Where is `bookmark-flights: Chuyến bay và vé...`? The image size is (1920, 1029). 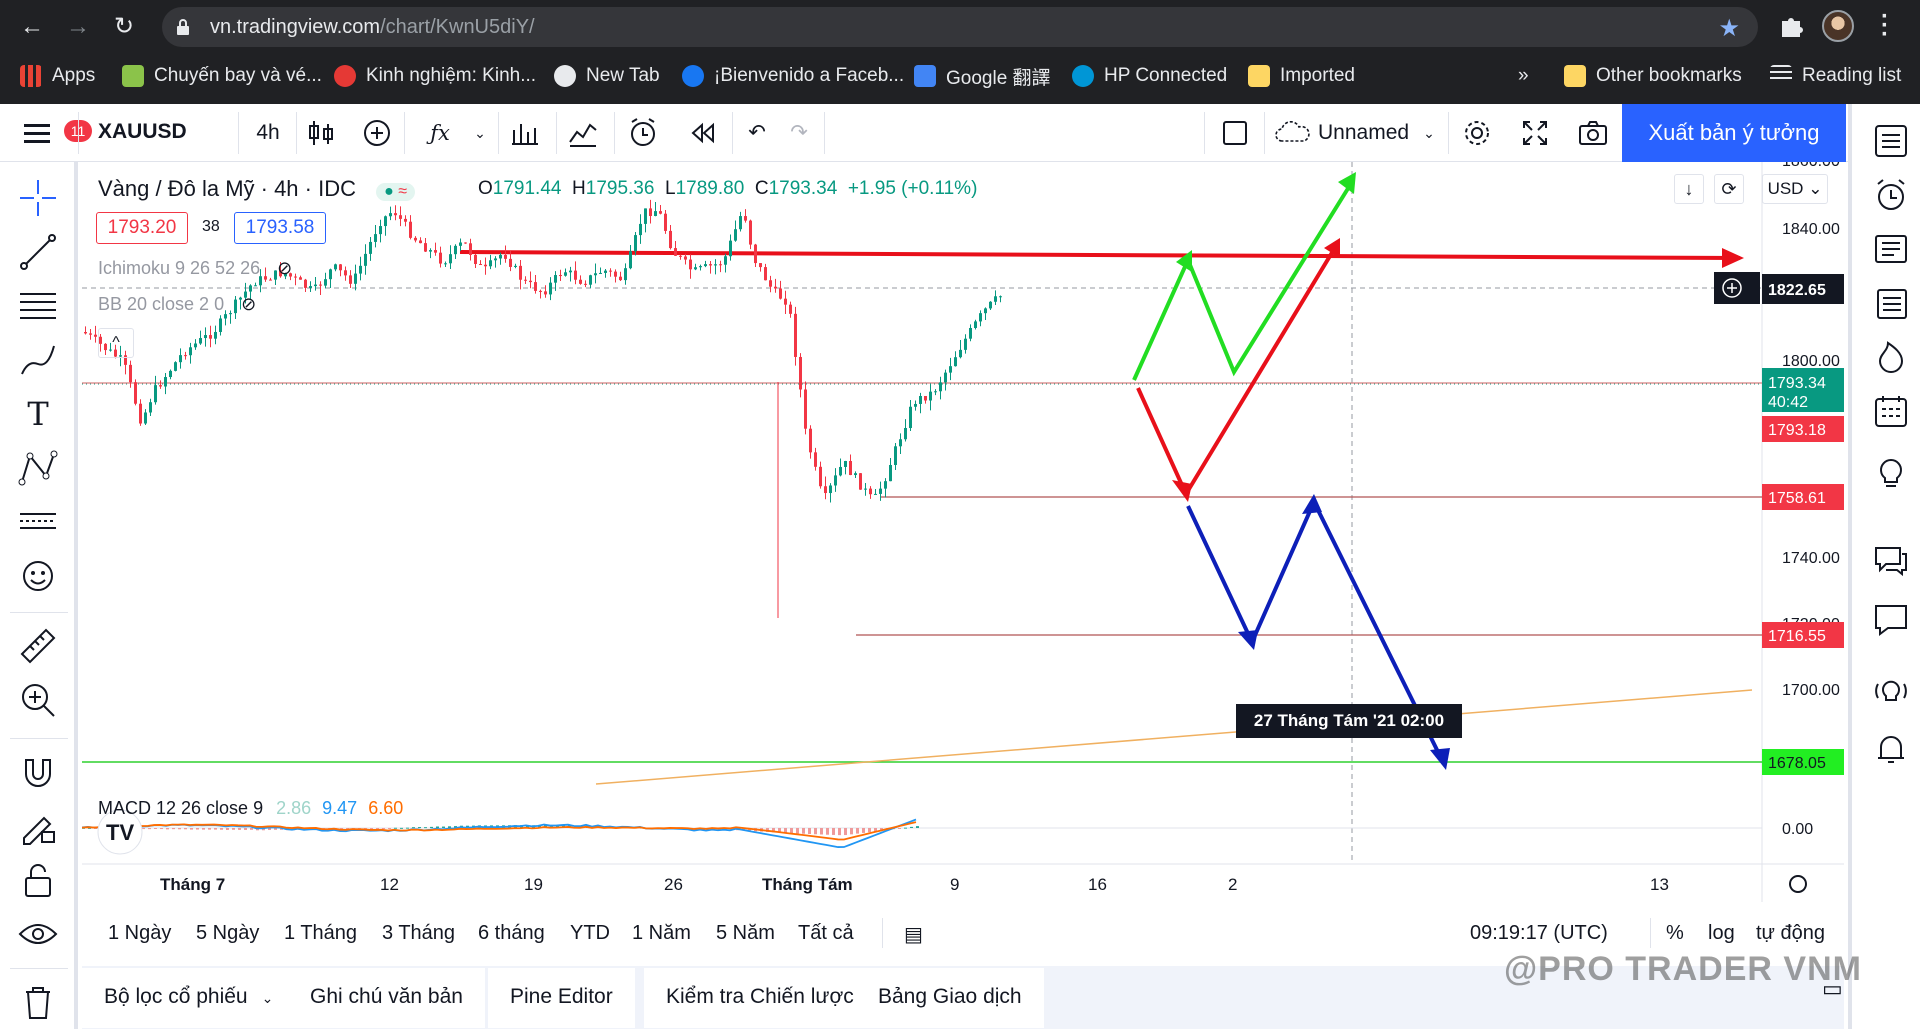
bookmark-flights: Chuyến bay và vé... is located at coordinates (222, 76).